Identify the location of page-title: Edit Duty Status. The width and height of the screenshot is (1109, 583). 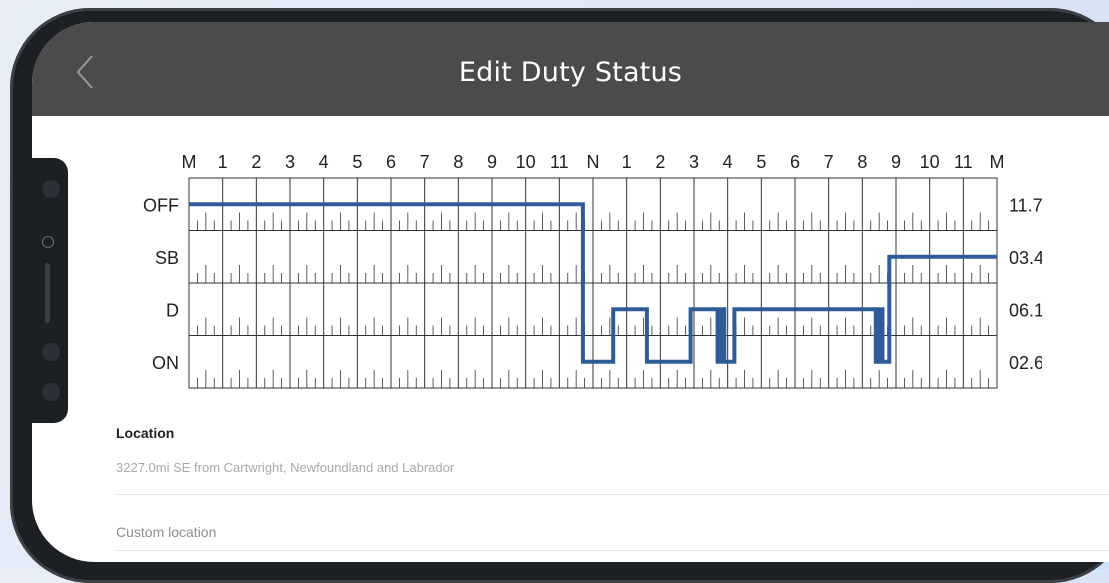
(570, 72).